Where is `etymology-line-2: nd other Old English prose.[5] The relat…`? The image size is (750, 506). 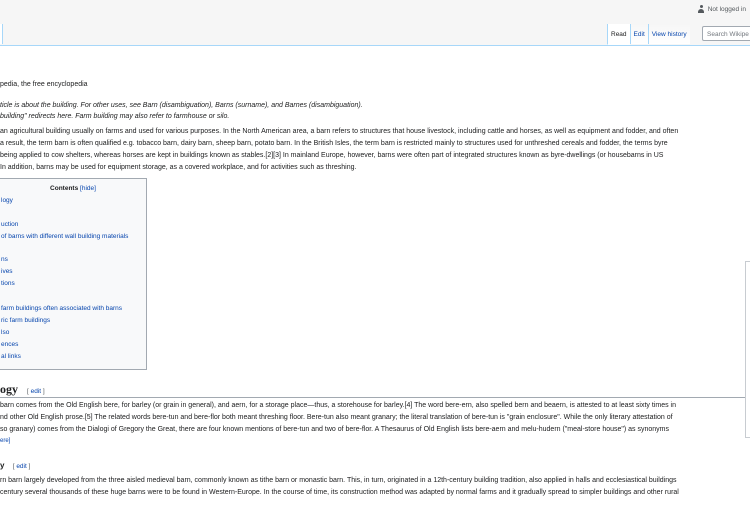
etymology-line-2: nd other Old English prose.[5] The relat… is located at coordinates (336, 417).